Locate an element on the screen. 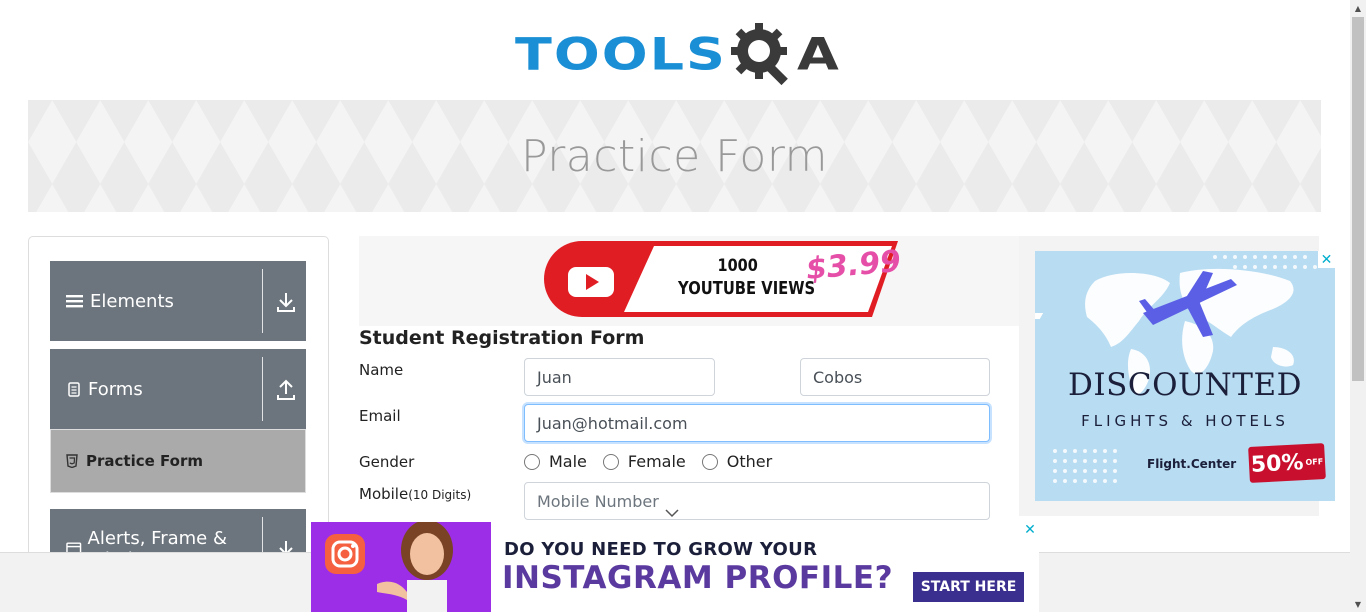 This screenshot has height=612, width=1366. sidebar-group-label: Forms is located at coordinates (115, 389).